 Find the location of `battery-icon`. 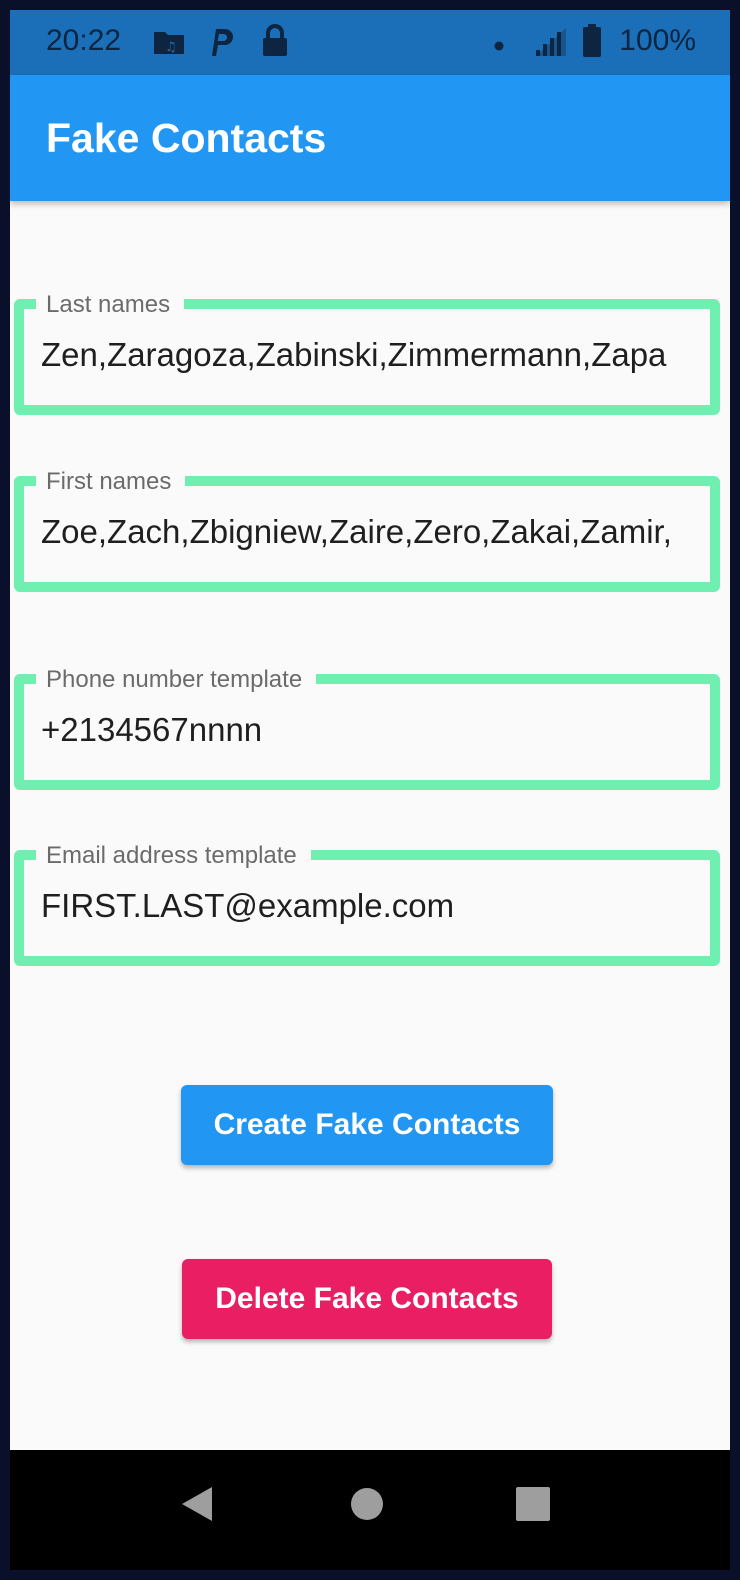

battery-icon is located at coordinates (592, 43).